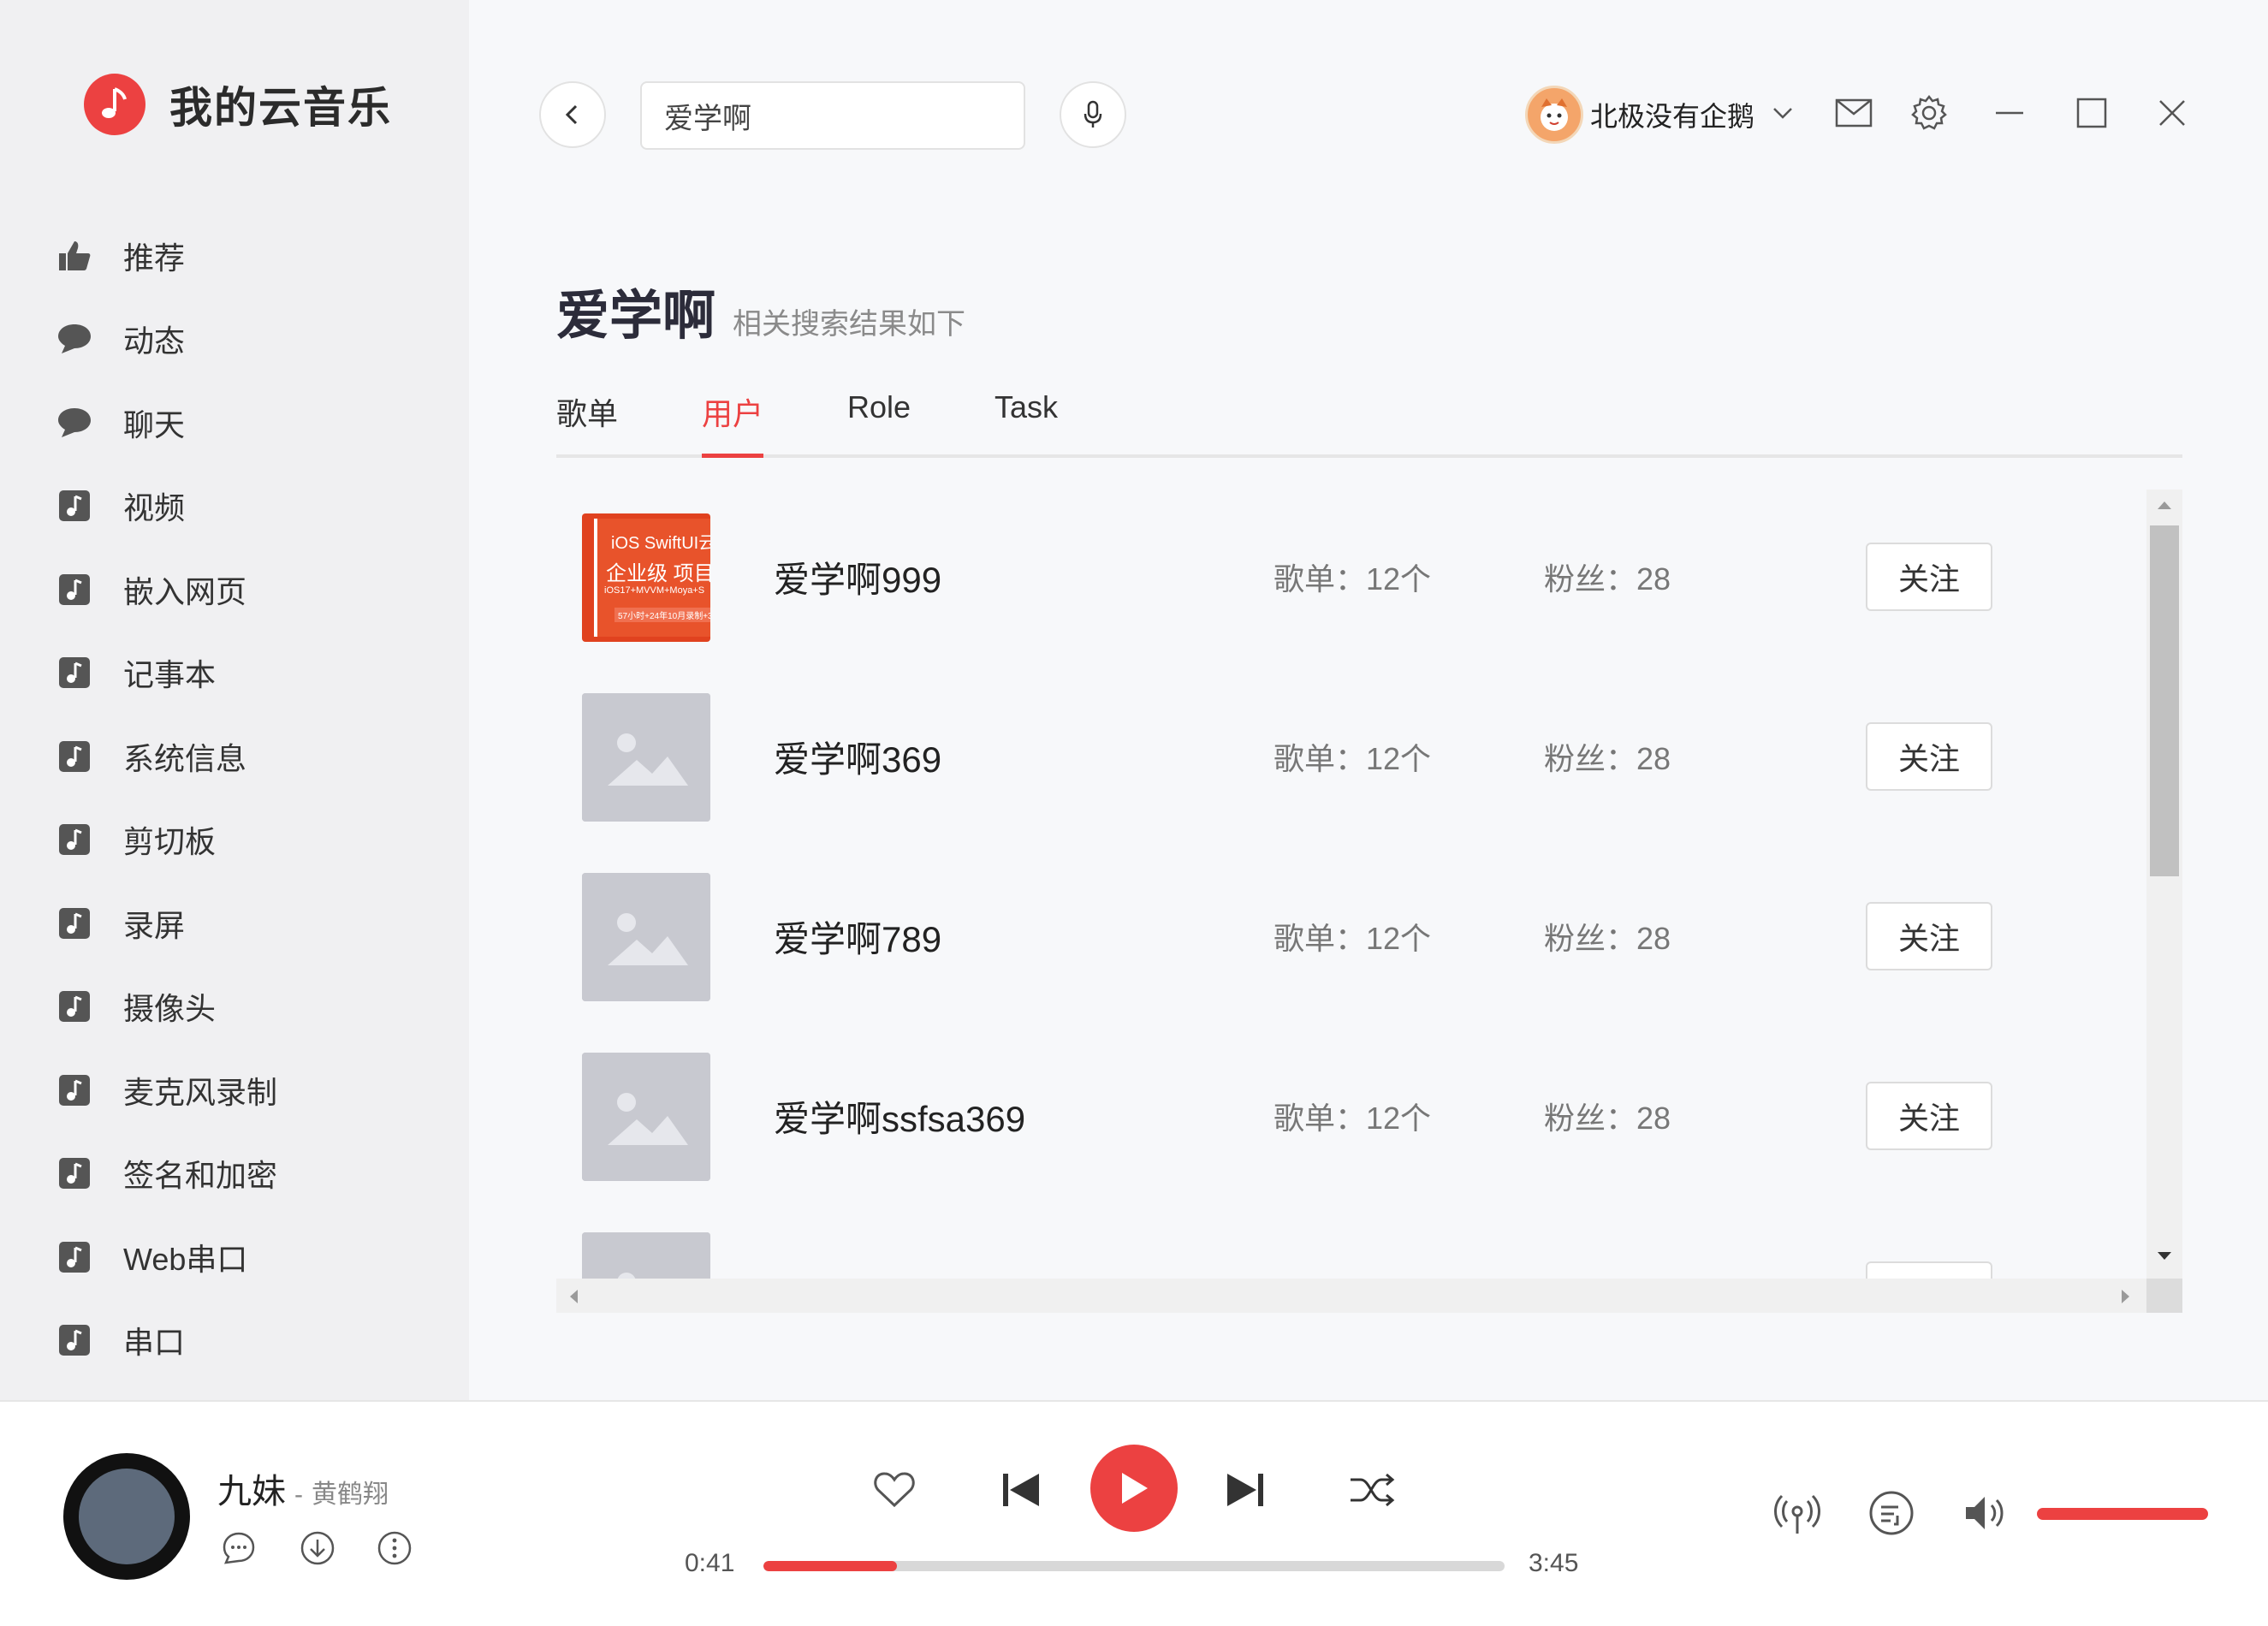 The height and width of the screenshot is (1626, 2268). I want to click on maximize-icon, so click(2091, 113).